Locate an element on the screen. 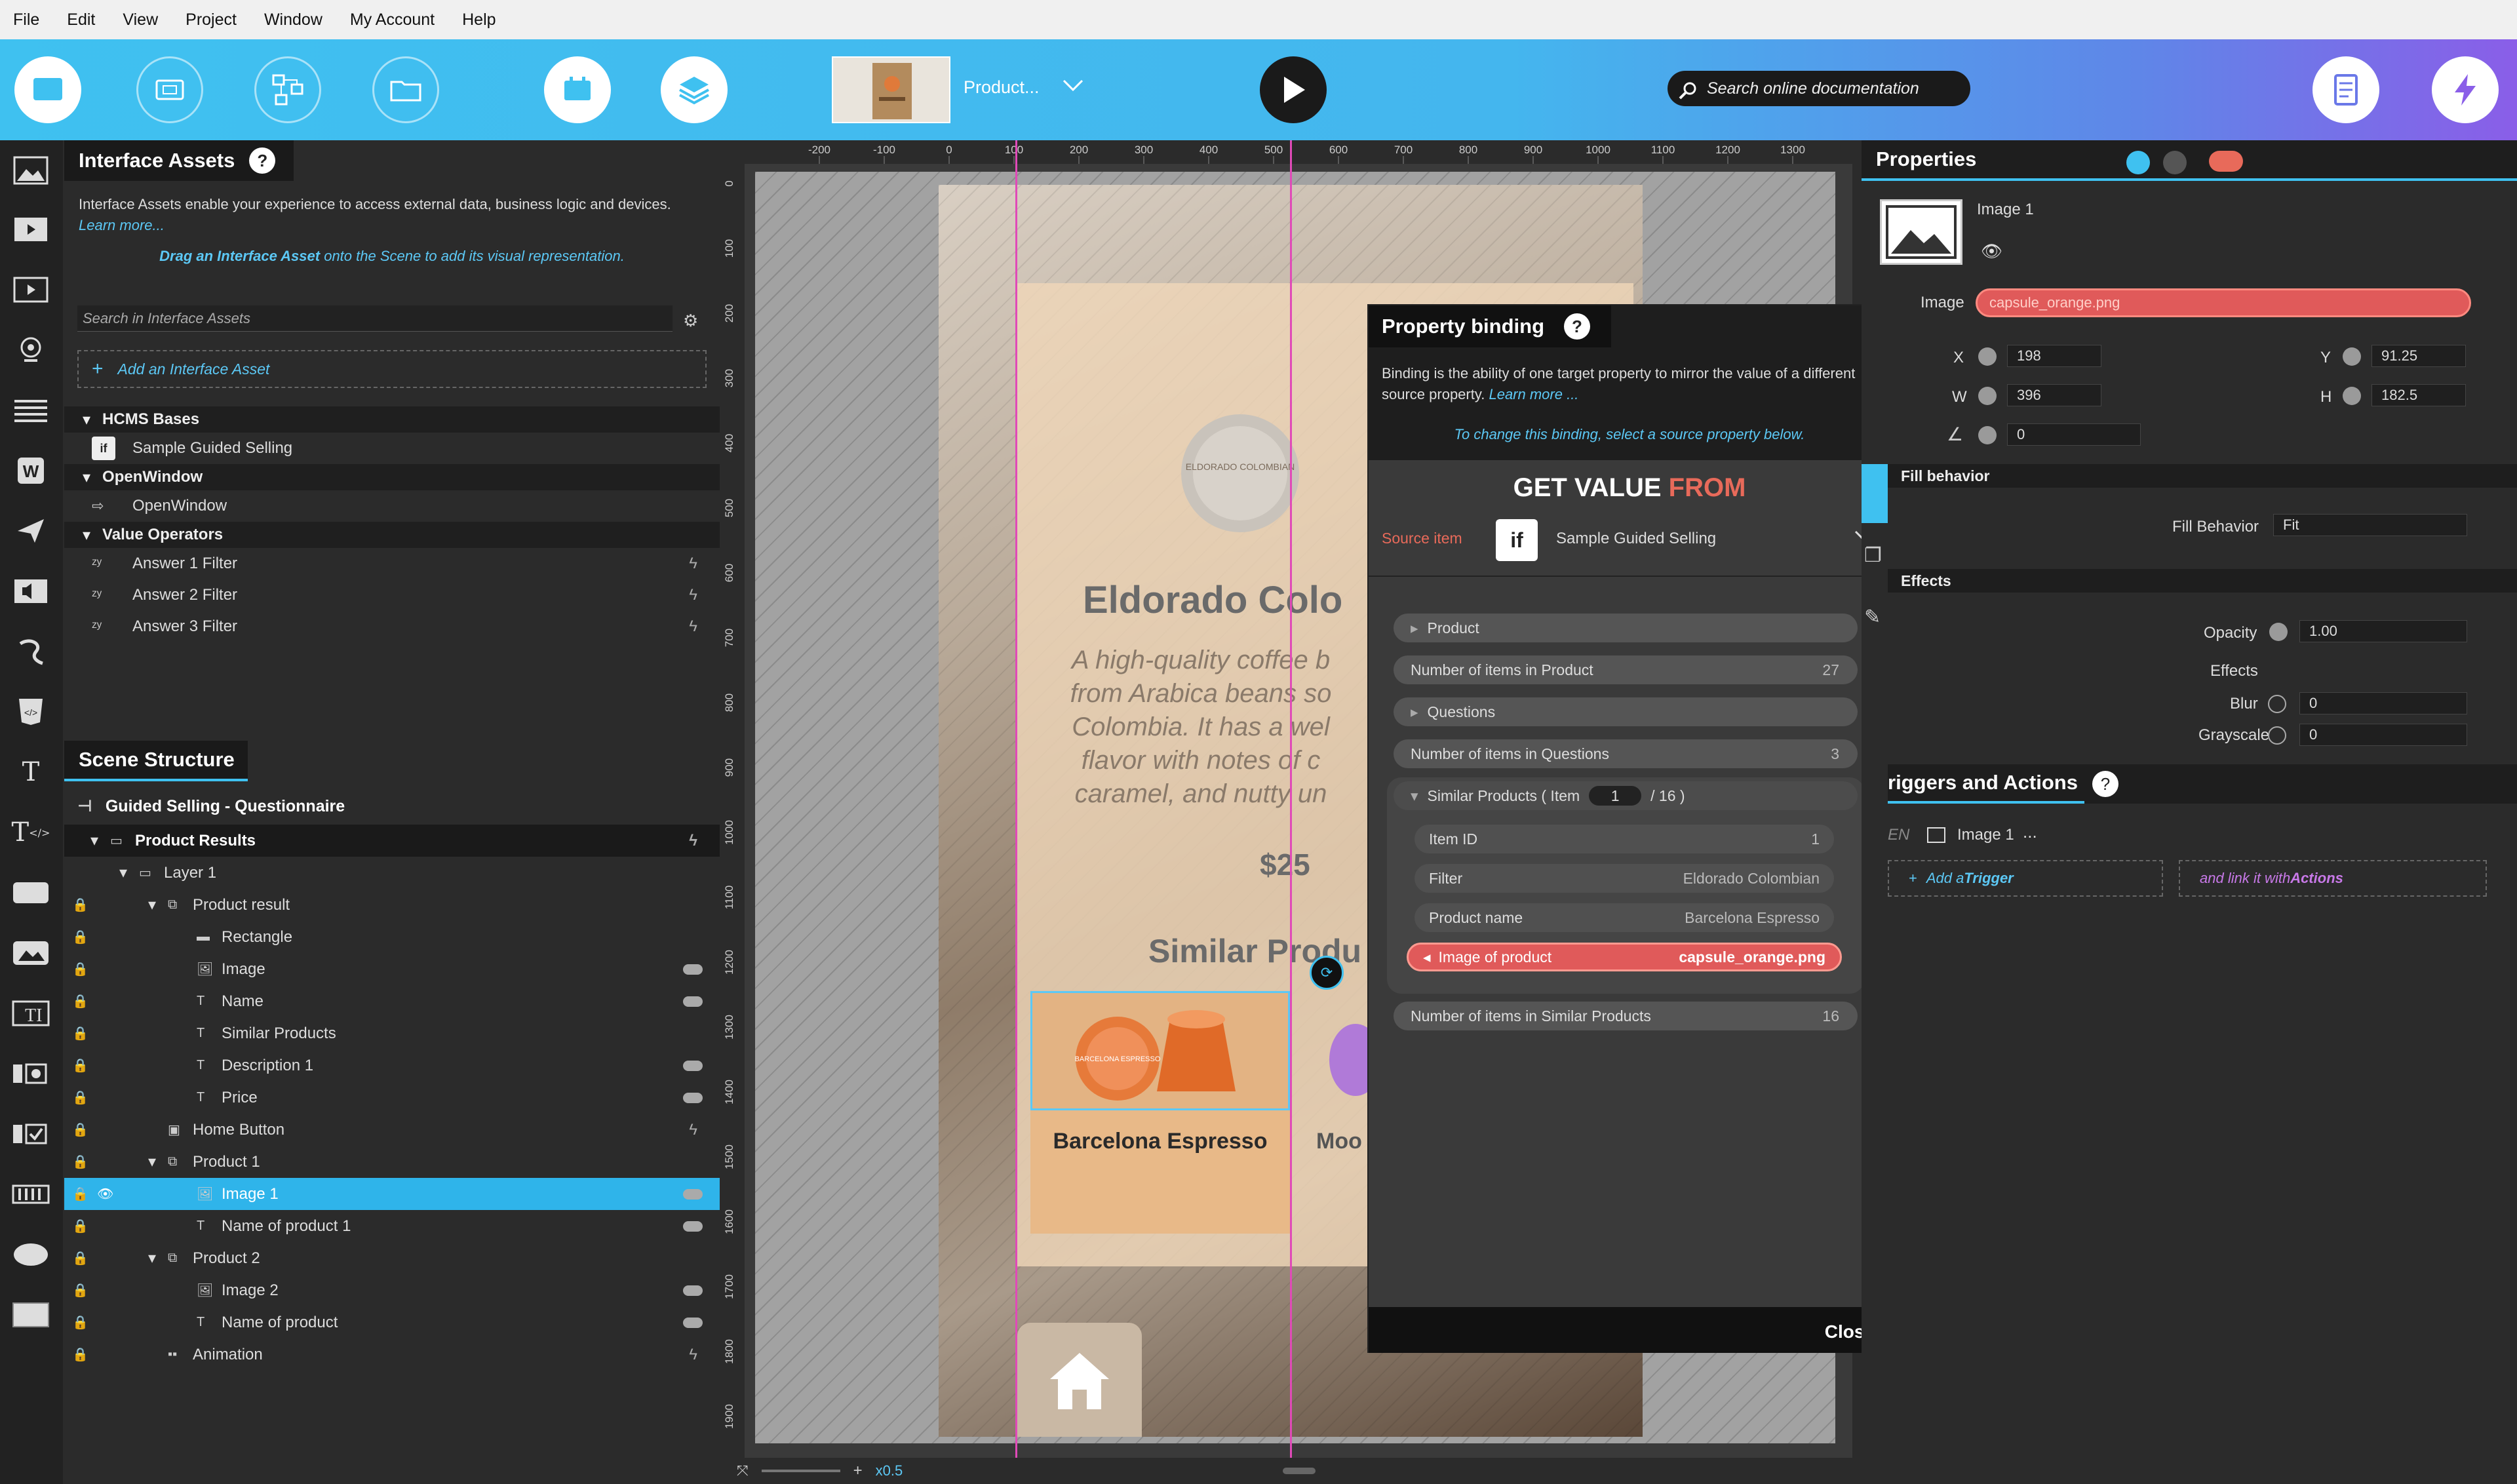 The width and height of the screenshot is (2517, 1484). webcam-widget-icon is located at coordinates (30, 350).